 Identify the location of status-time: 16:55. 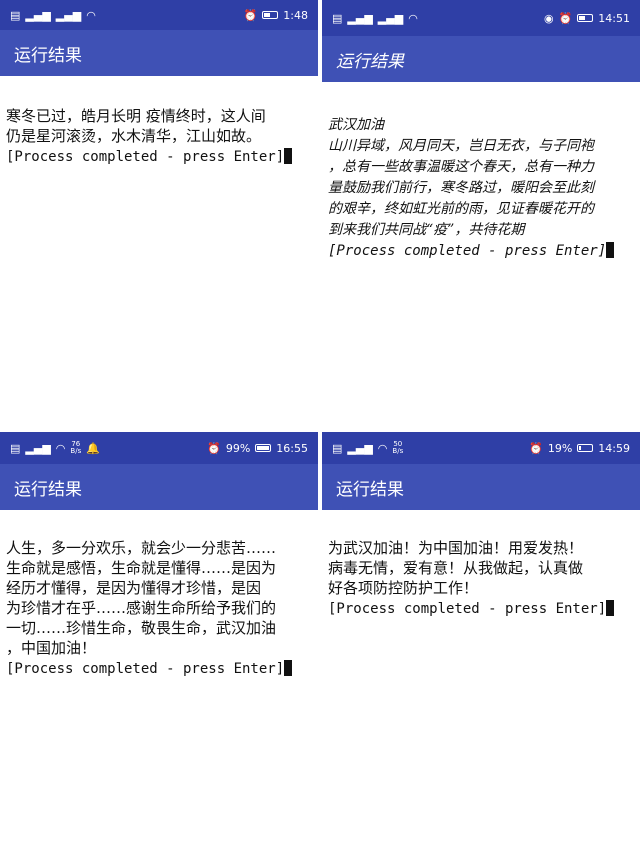
(292, 448).